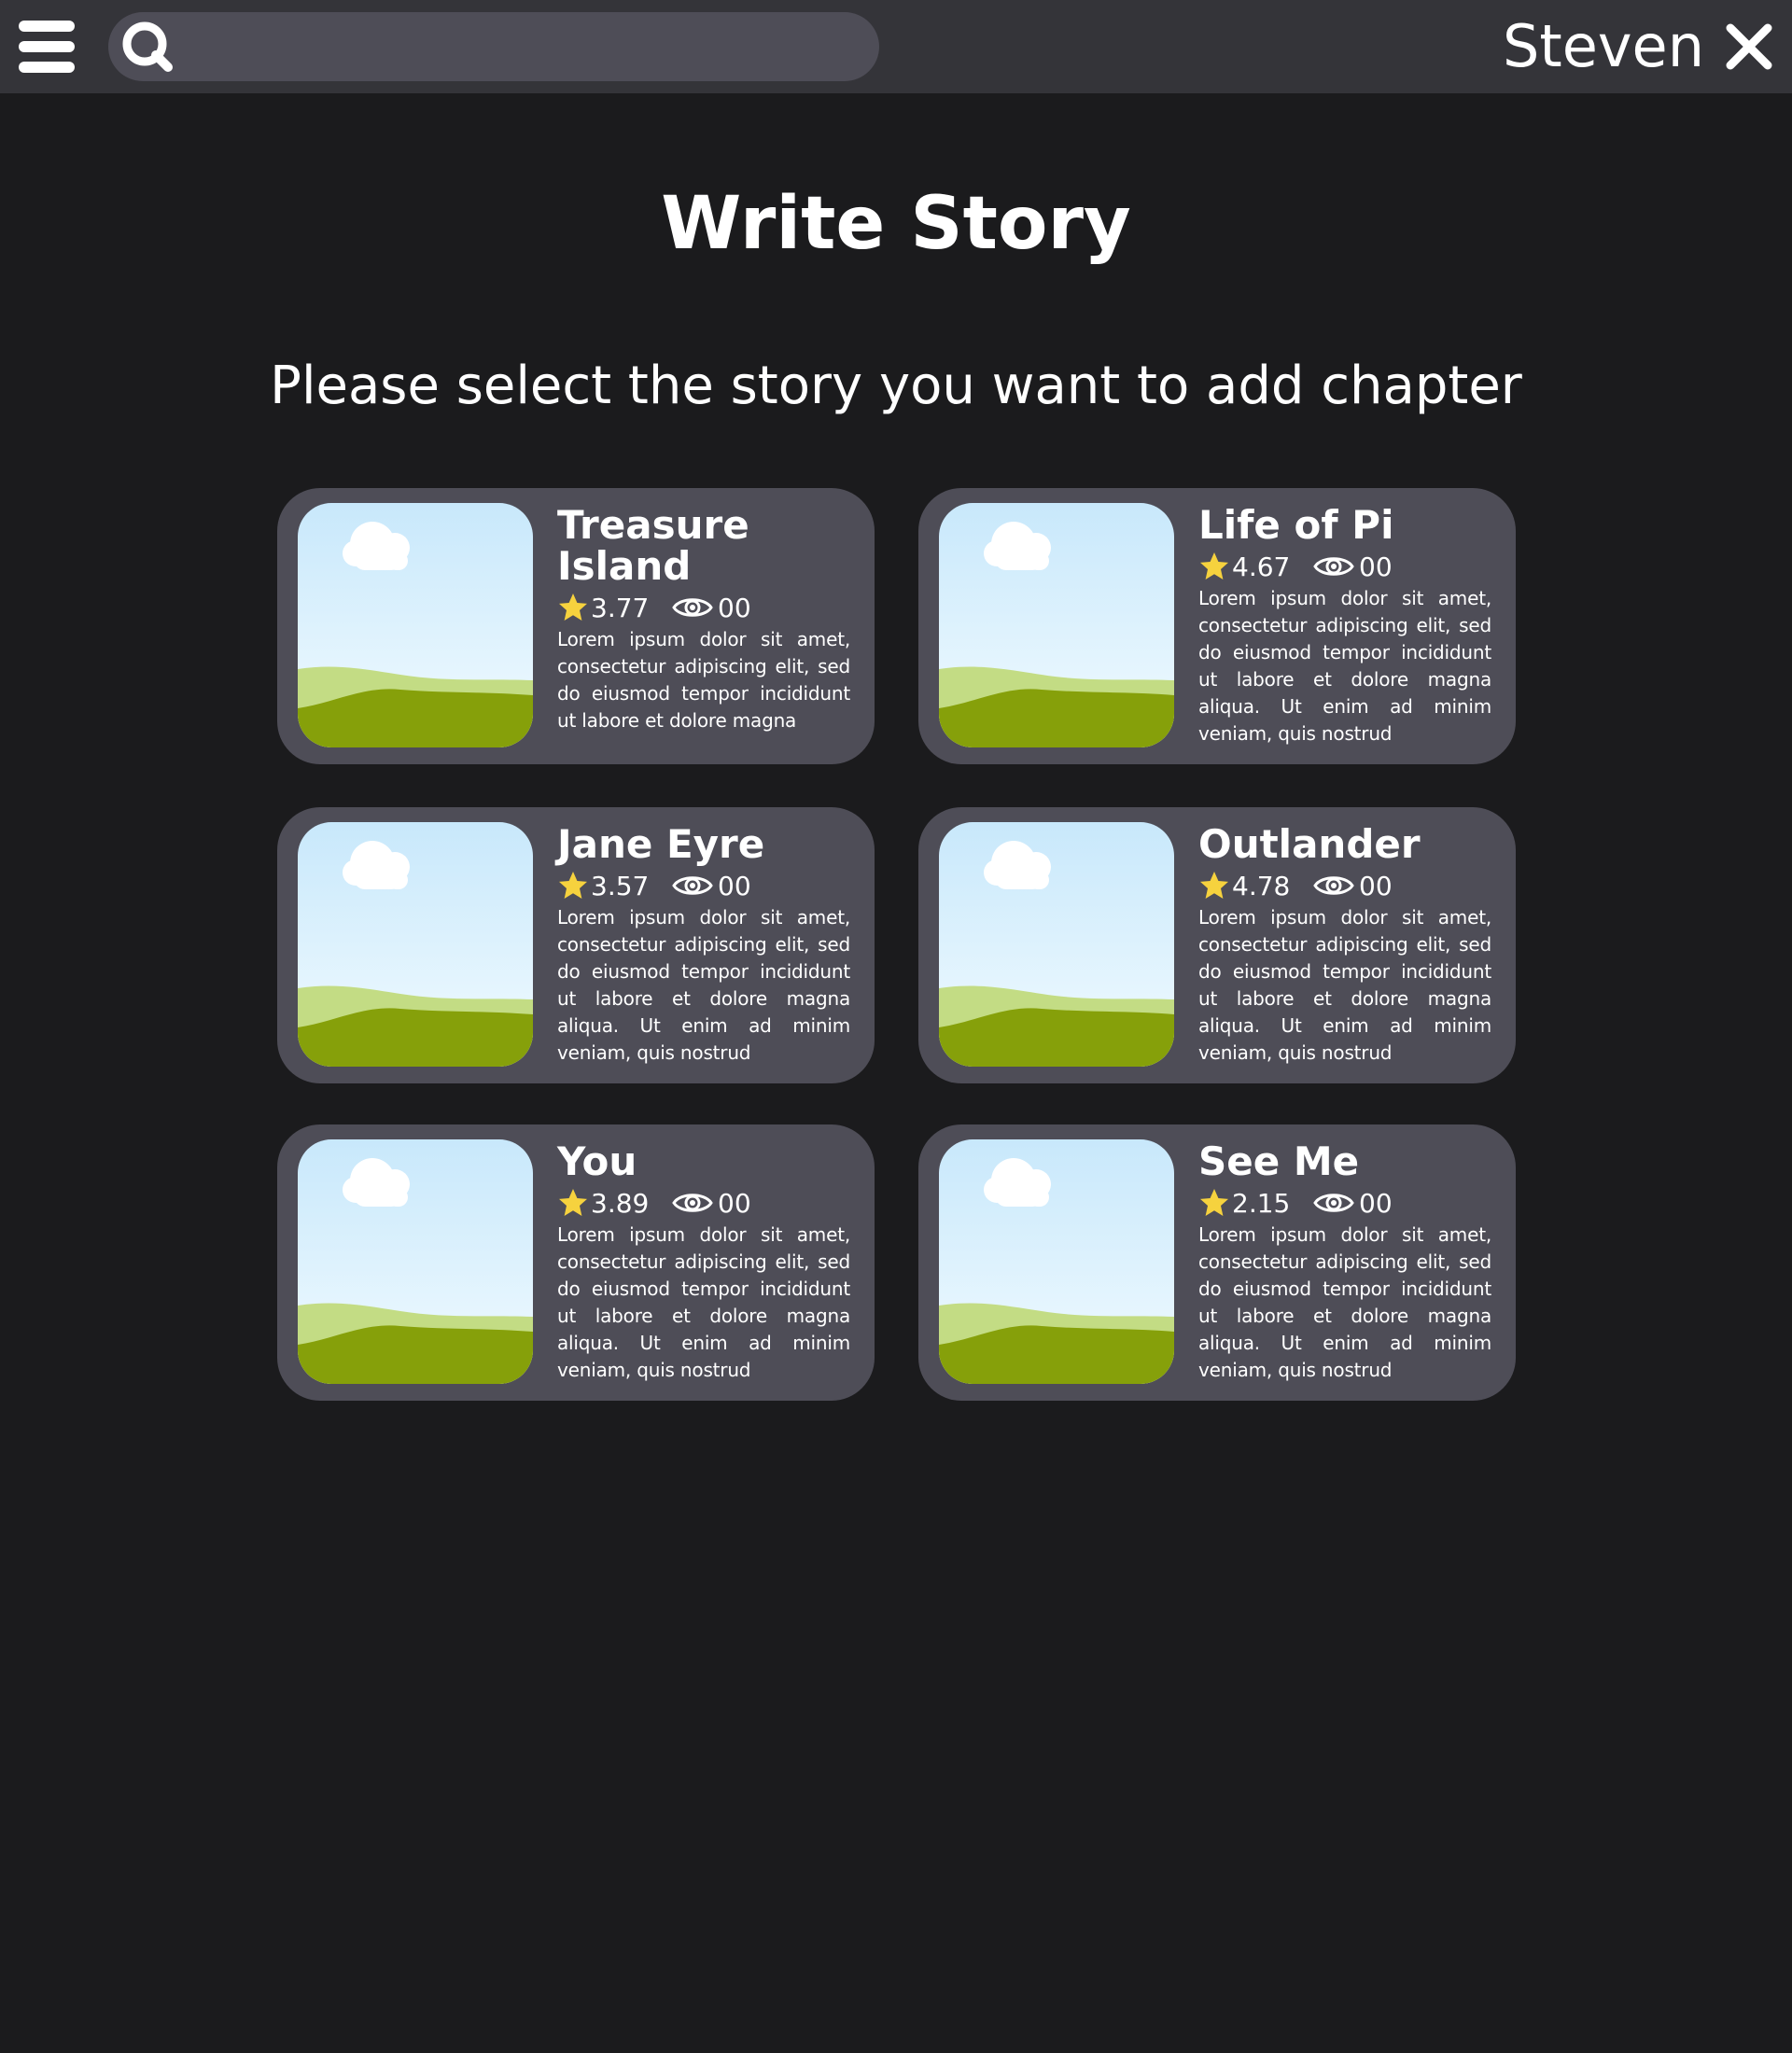 The height and width of the screenshot is (2053, 1792). I want to click on story-rating: 4.78, so click(1261, 885).